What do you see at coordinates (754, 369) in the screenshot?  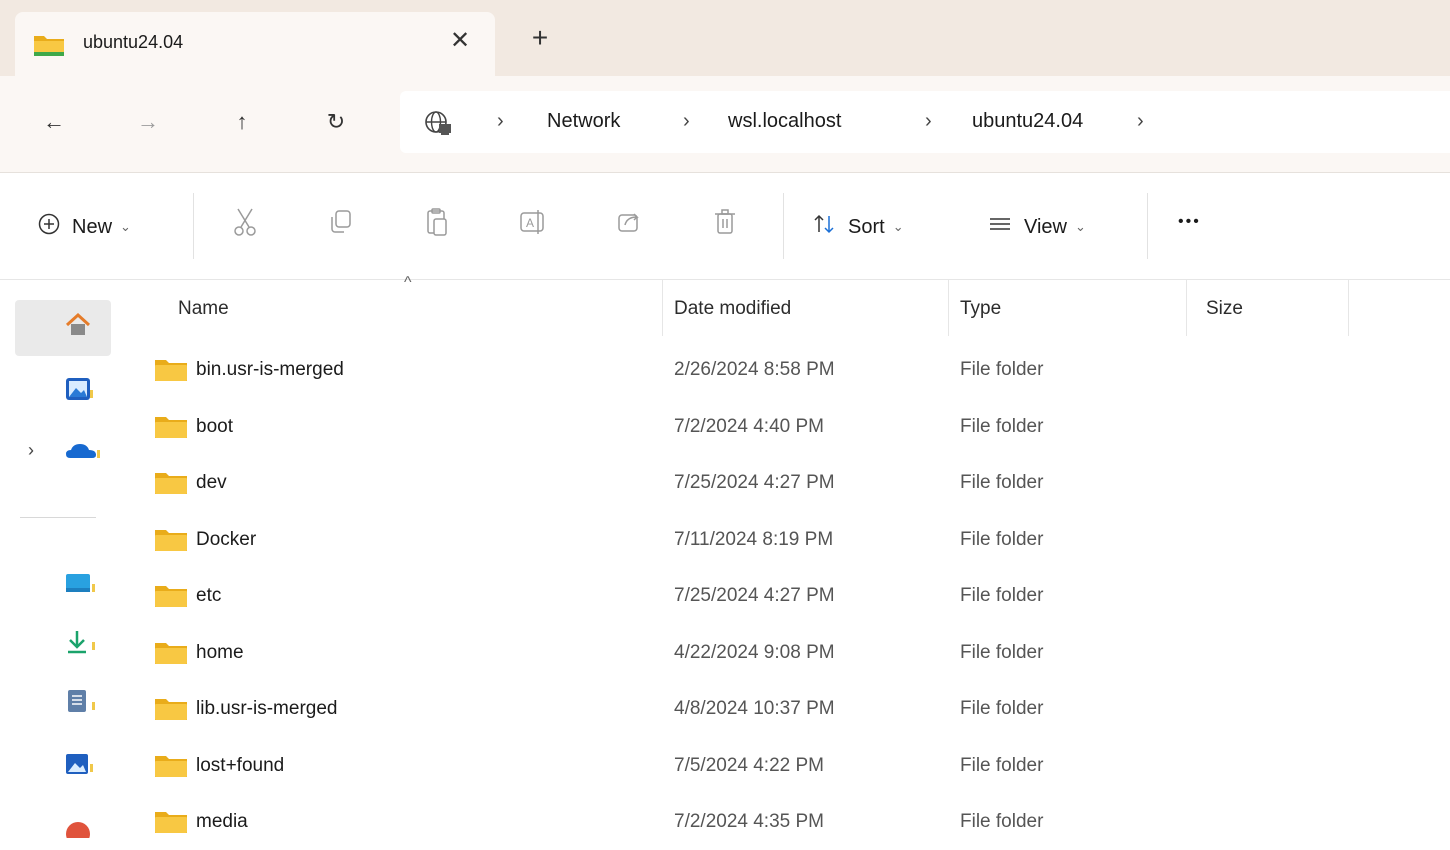 I see `file-date-modified: 2/26/2024 8:58 PM` at bounding box center [754, 369].